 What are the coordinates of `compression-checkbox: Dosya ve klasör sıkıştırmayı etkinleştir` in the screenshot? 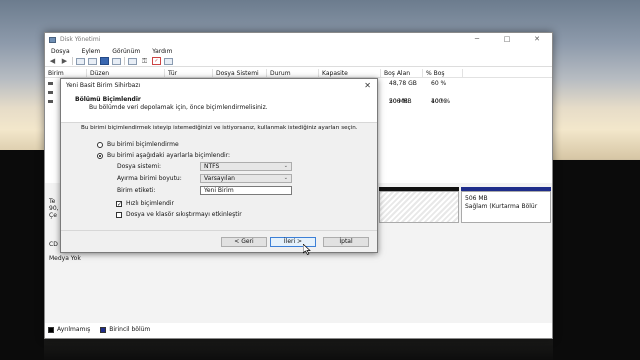 It's located at (179, 214).